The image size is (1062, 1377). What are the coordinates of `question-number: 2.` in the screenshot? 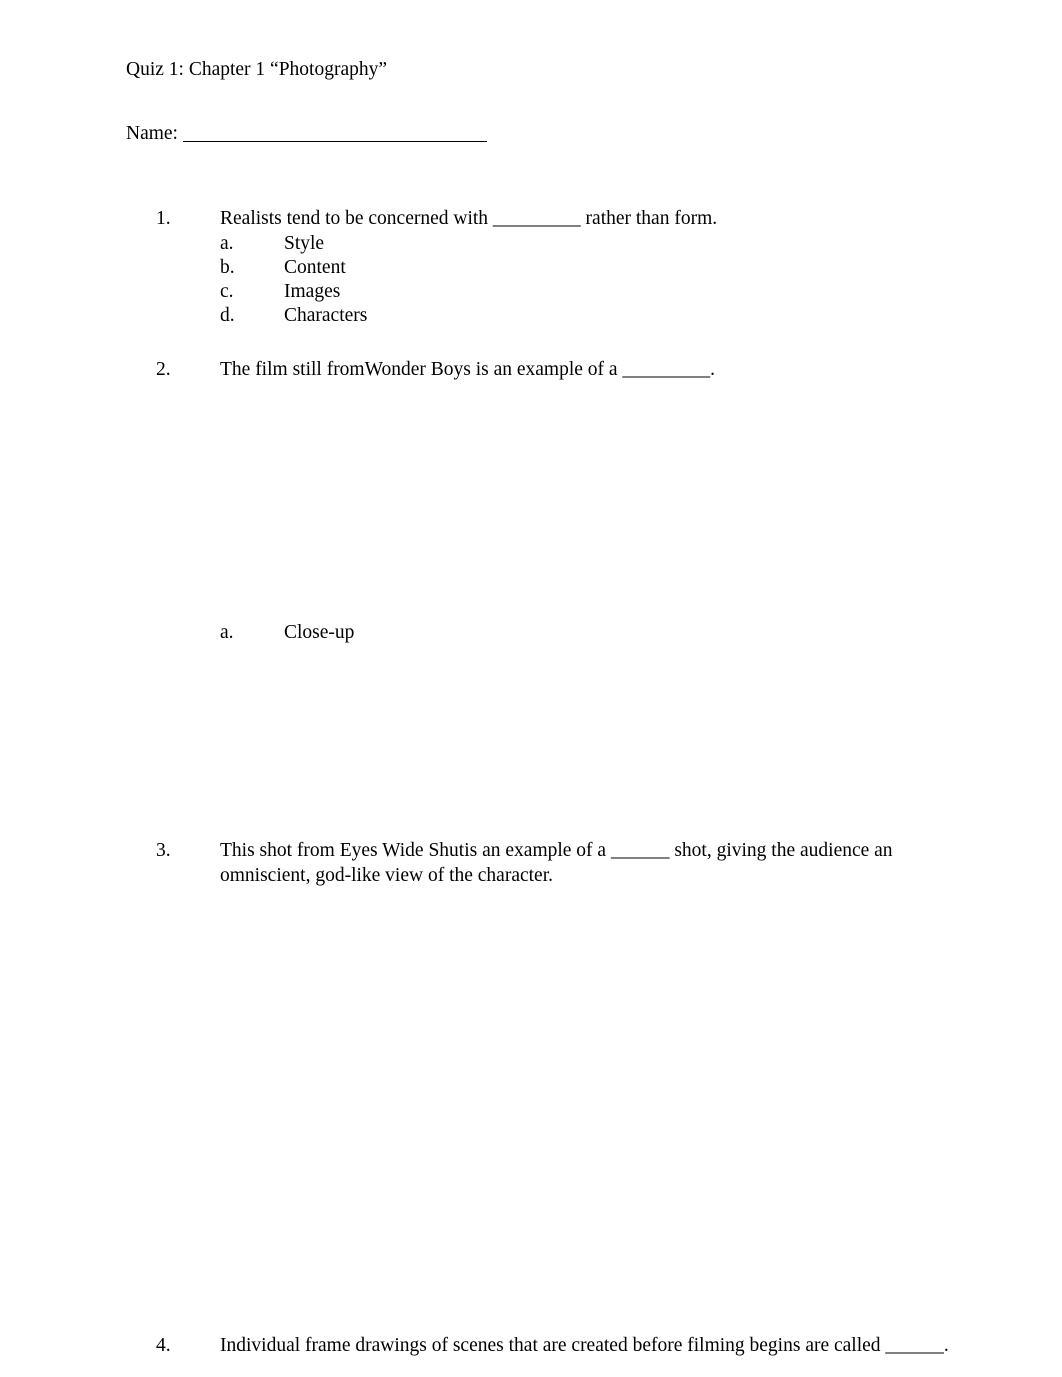 It's located at (163, 369).